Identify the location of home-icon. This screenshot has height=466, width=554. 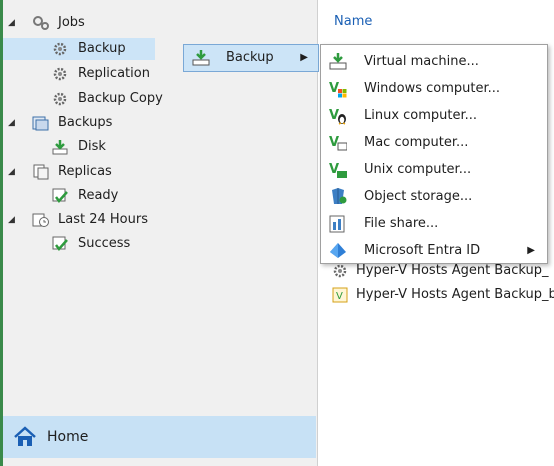
(25, 437).